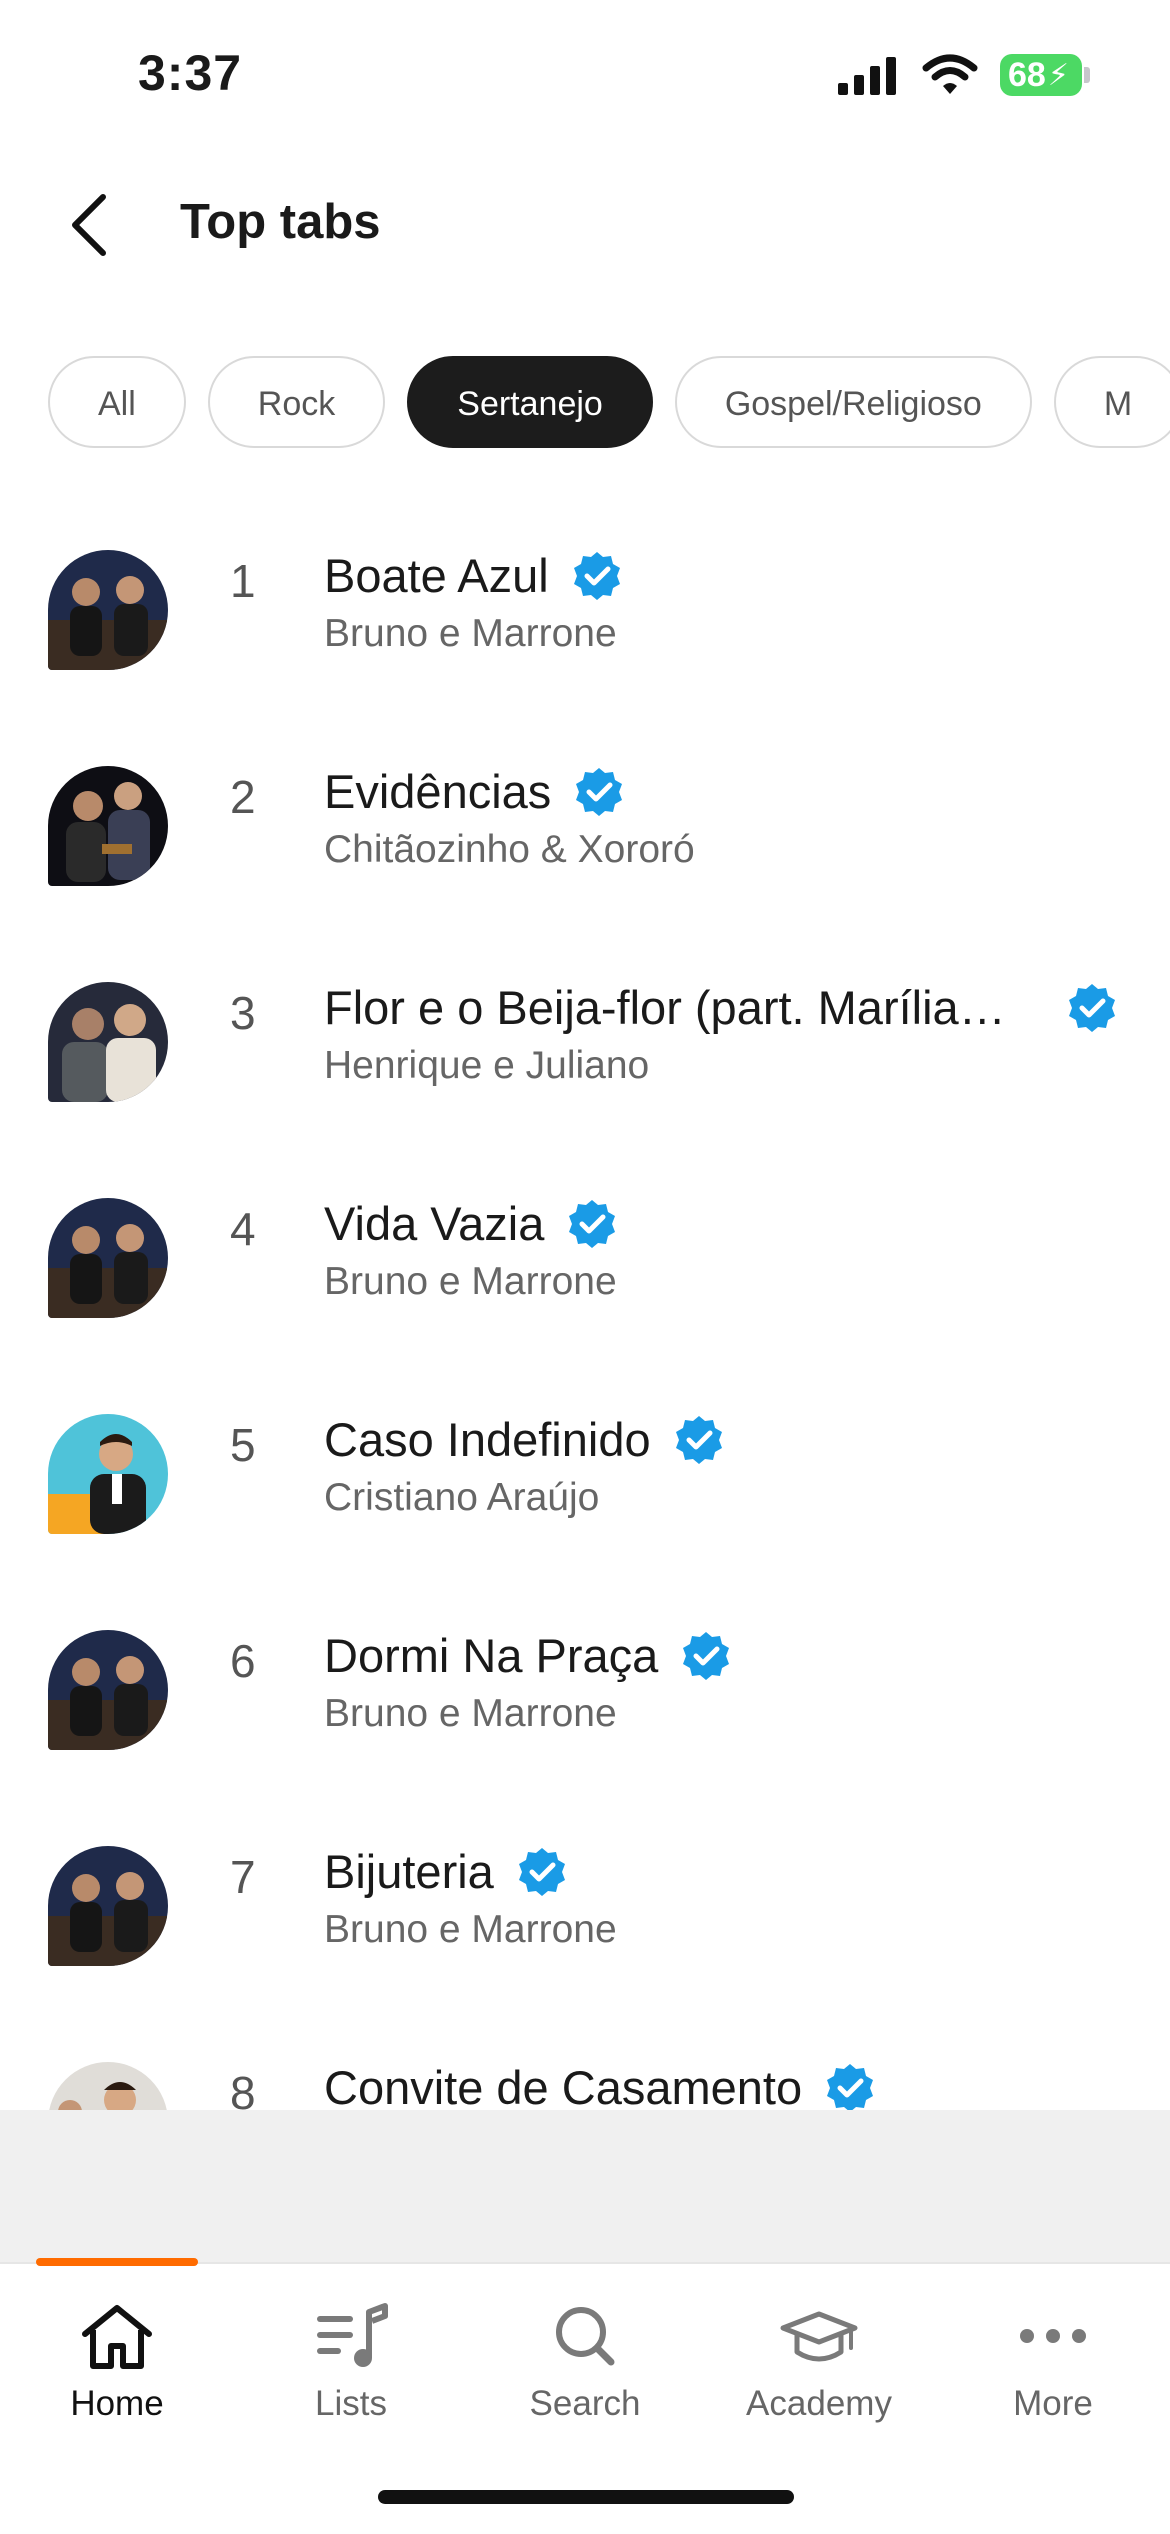 The width and height of the screenshot is (1170, 2534). I want to click on chip-all: All, so click(117, 402).